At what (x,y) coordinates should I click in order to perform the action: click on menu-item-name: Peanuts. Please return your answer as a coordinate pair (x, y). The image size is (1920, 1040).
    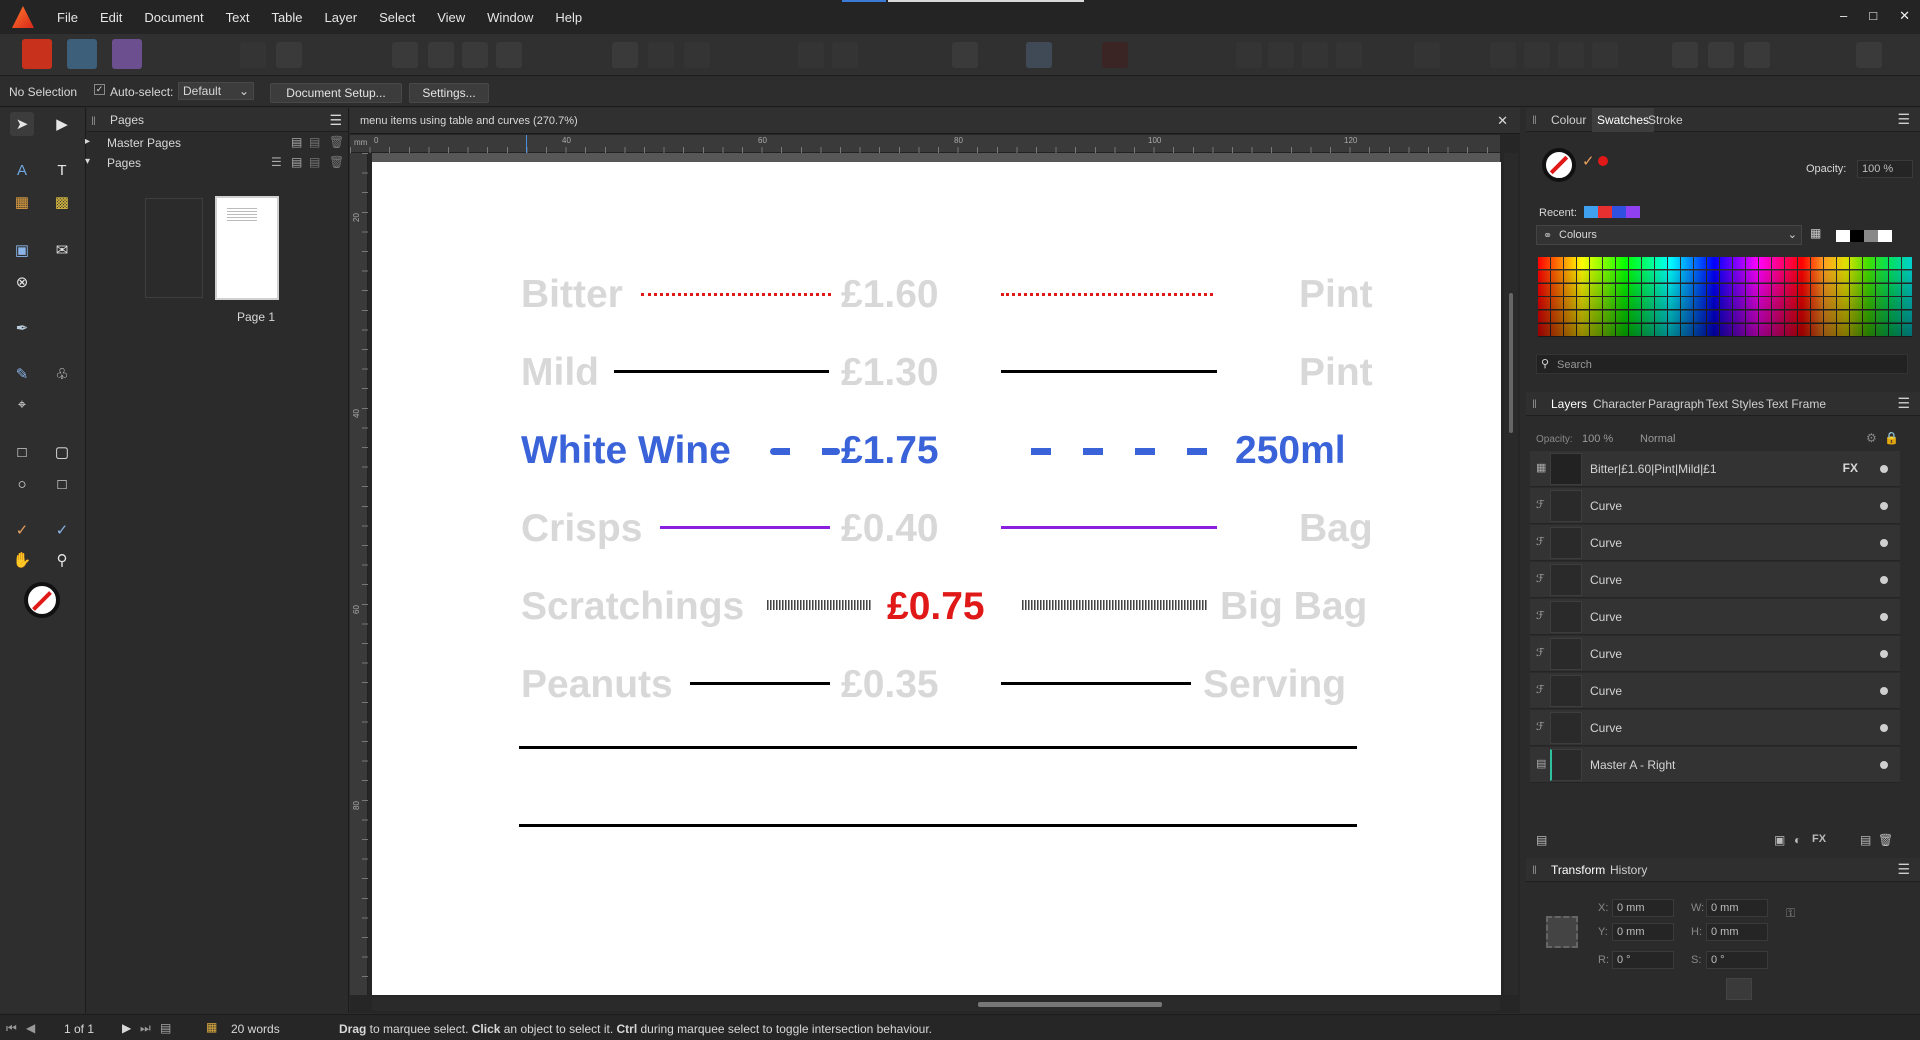
    Looking at the image, I should click on (597, 684).